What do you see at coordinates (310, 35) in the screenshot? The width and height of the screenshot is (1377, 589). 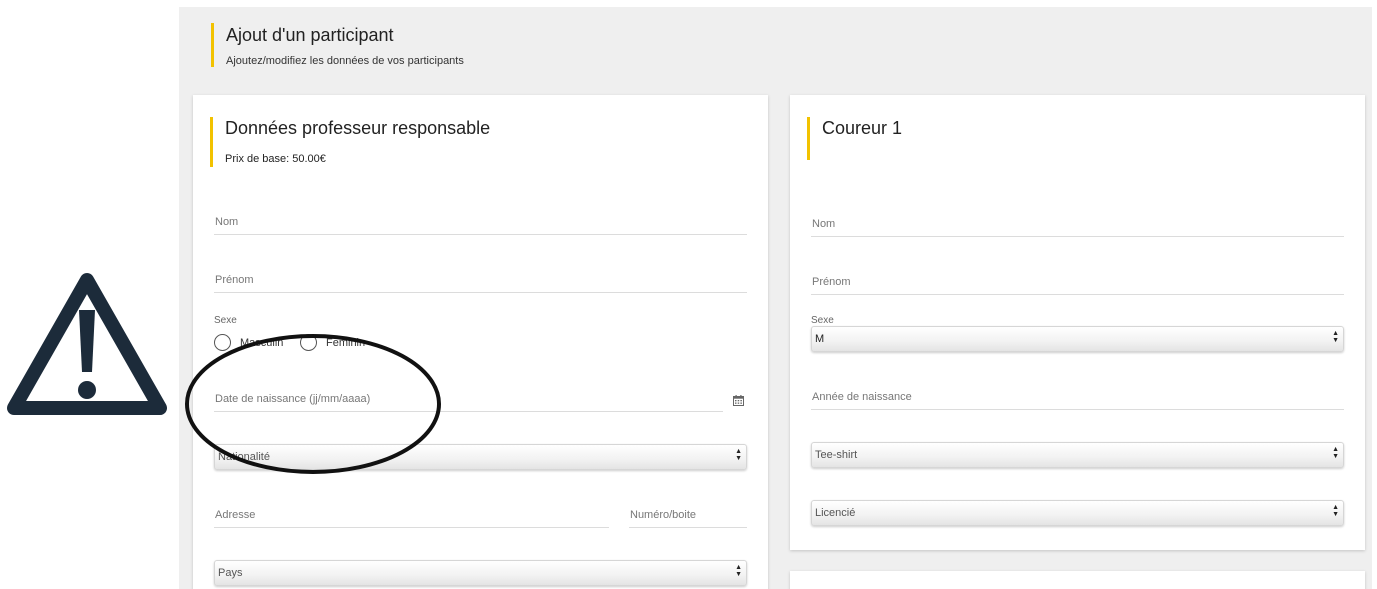 I see `page-title: Ajout d'un participant` at bounding box center [310, 35].